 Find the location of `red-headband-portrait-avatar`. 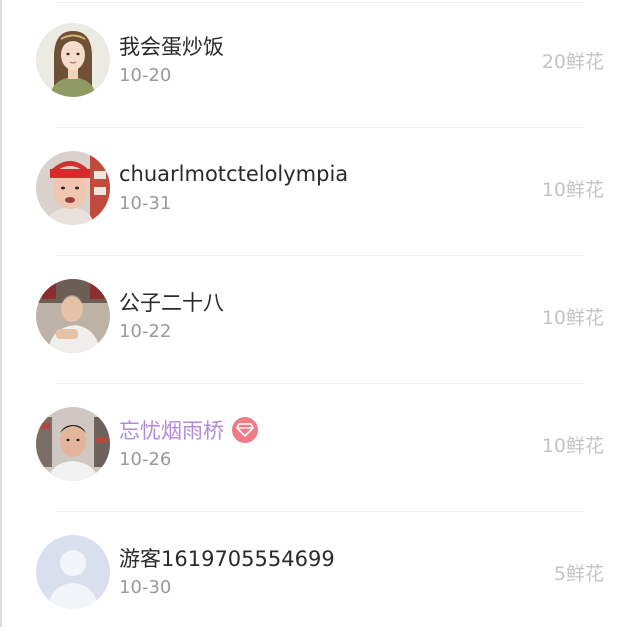

red-headband-portrait-avatar is located at coordinates (73, 188).